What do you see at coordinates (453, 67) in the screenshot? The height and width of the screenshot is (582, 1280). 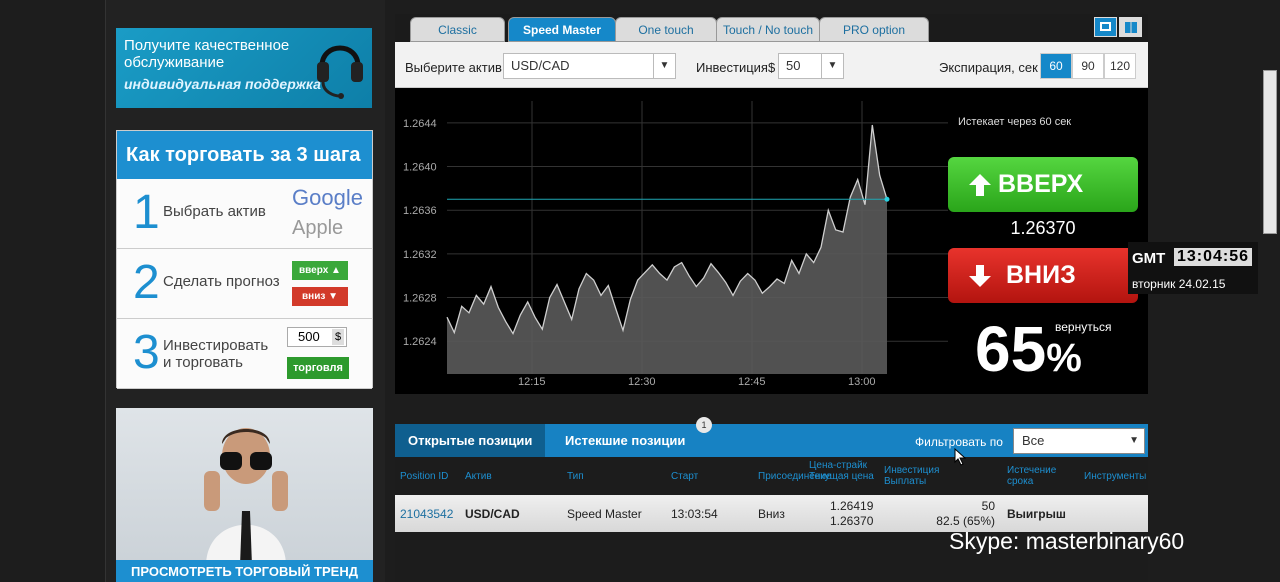 I see `asset-label: Выберите актив` at bounding box center [453, 67].